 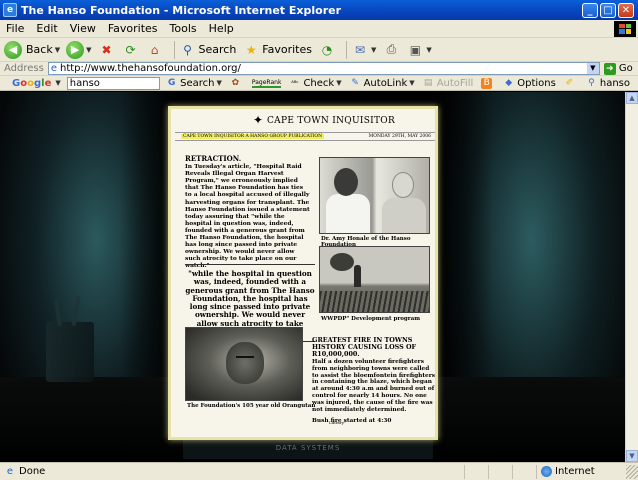 I want to click on favorites-button: ★ Favorites, so click(x=277, y=50).